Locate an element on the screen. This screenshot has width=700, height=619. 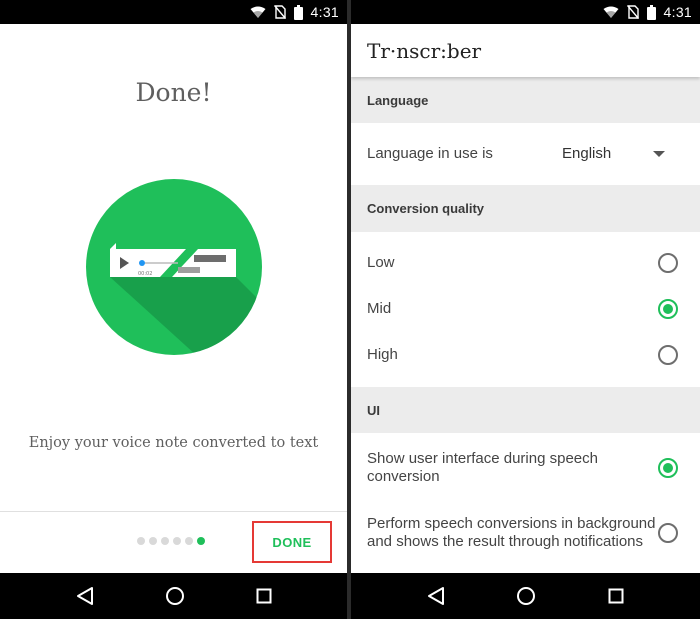
page-dot-active is located at coordinates (201, 541).